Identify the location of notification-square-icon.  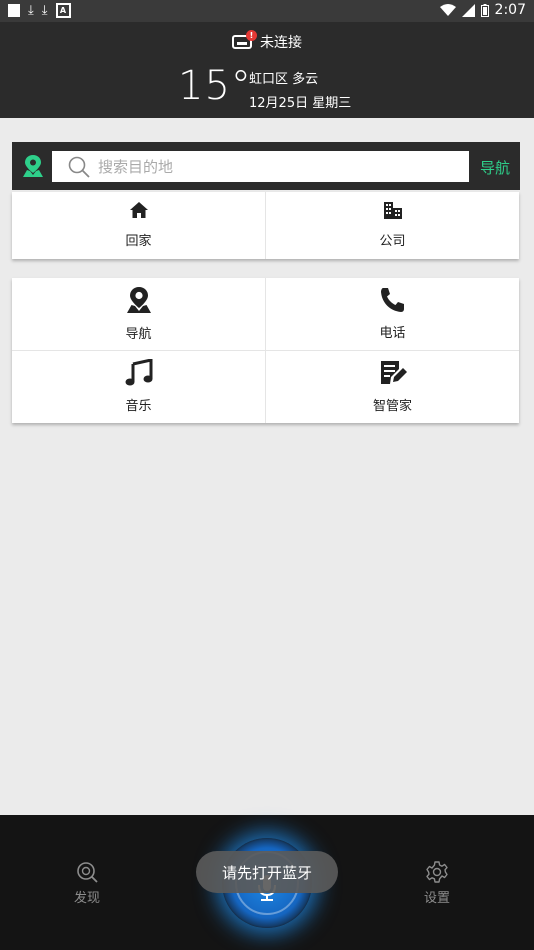
(14, 10).